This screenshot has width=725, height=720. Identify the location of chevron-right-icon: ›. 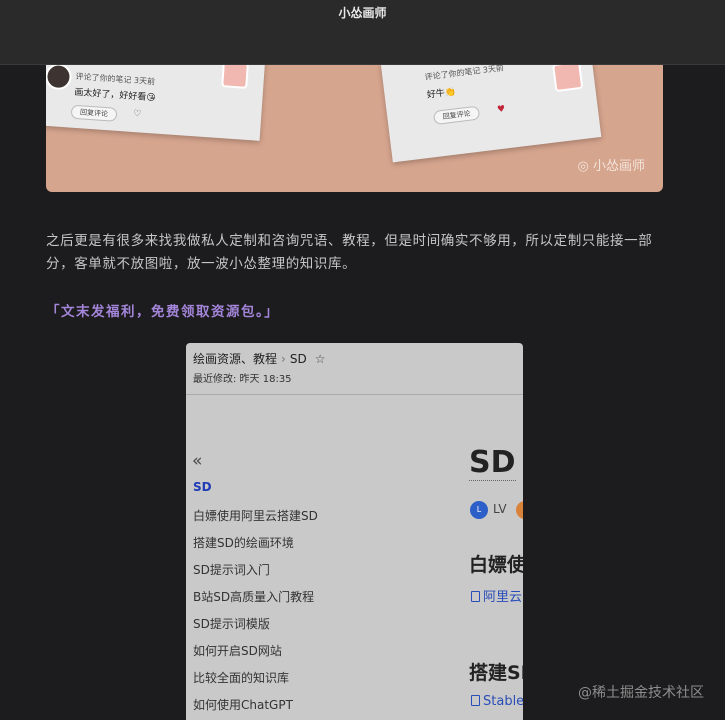
(283, 359).